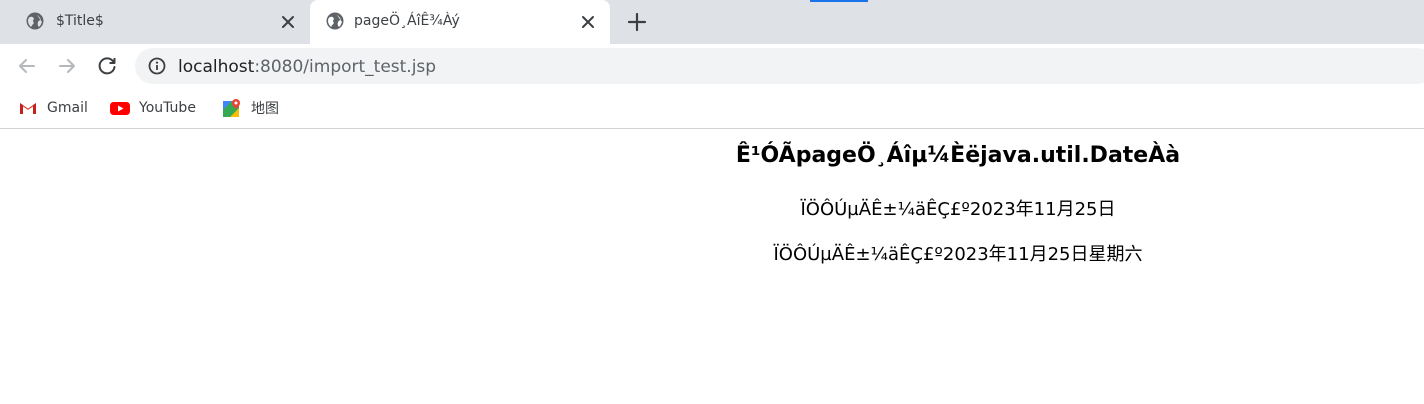 The height and width of the screenshot is (404, 1424). What do you see at coordinates (637, 22) in the screenshot?
I see `new-tab-icon` at bounding box center [637, 22].